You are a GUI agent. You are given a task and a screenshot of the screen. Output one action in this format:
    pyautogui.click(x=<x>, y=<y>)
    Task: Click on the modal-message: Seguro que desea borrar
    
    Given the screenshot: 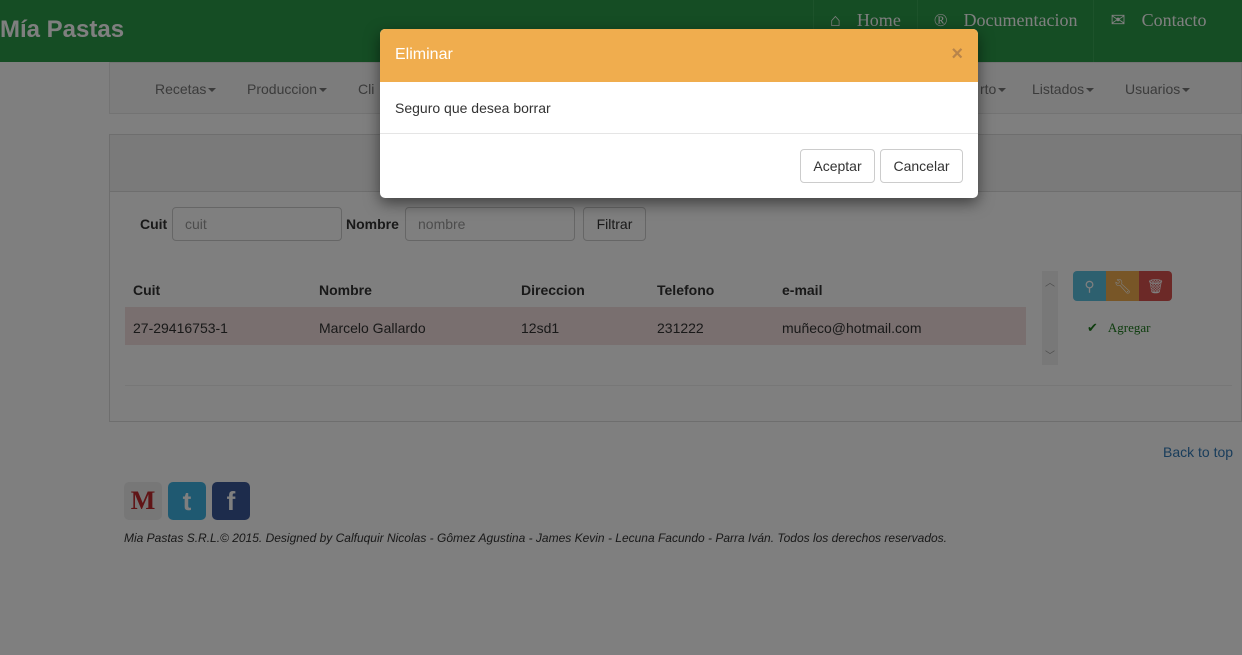 What is the action you would take?
    pyautogui.click(x=679, y=108)
    